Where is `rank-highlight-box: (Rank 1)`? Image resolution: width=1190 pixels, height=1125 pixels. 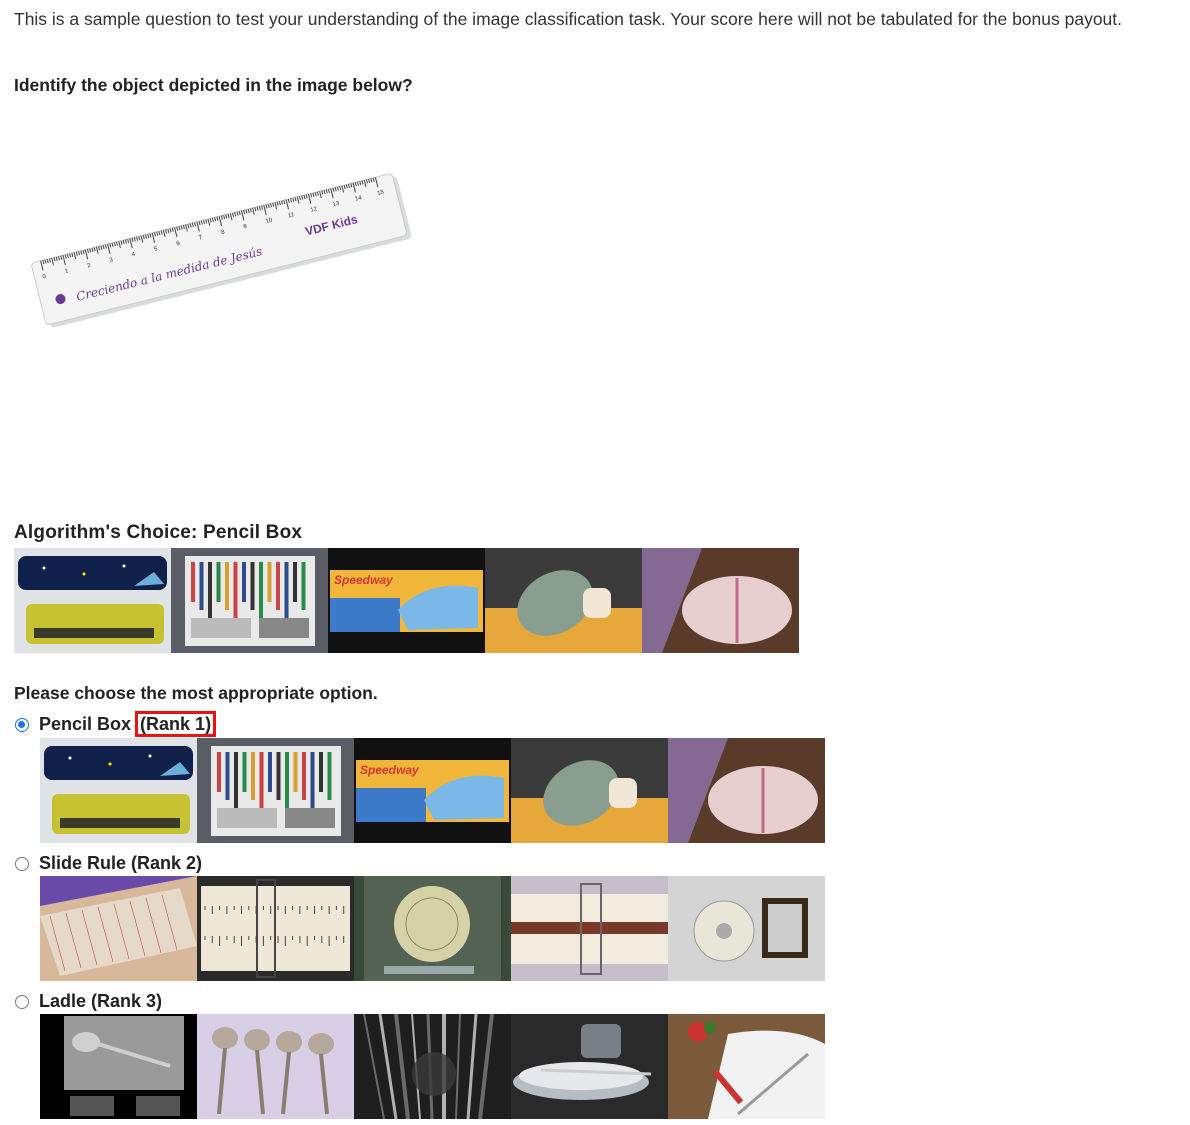
rank-highlight-box: (Rank 1) is located at coordinates (176, 724).